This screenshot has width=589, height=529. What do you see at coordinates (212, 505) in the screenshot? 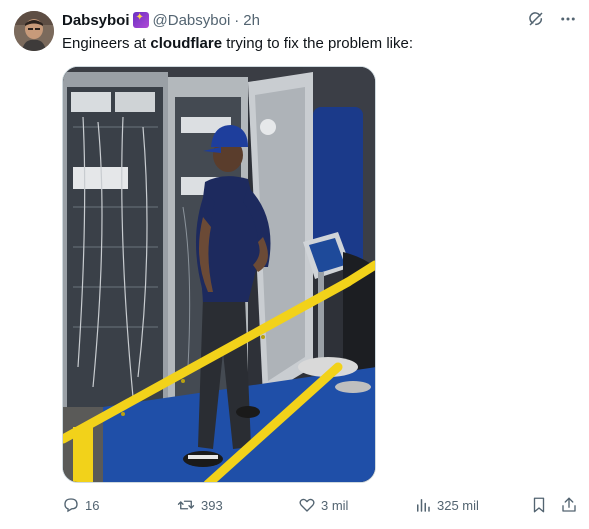
I see `repost-count: 393` at bounding box center [212, 505].